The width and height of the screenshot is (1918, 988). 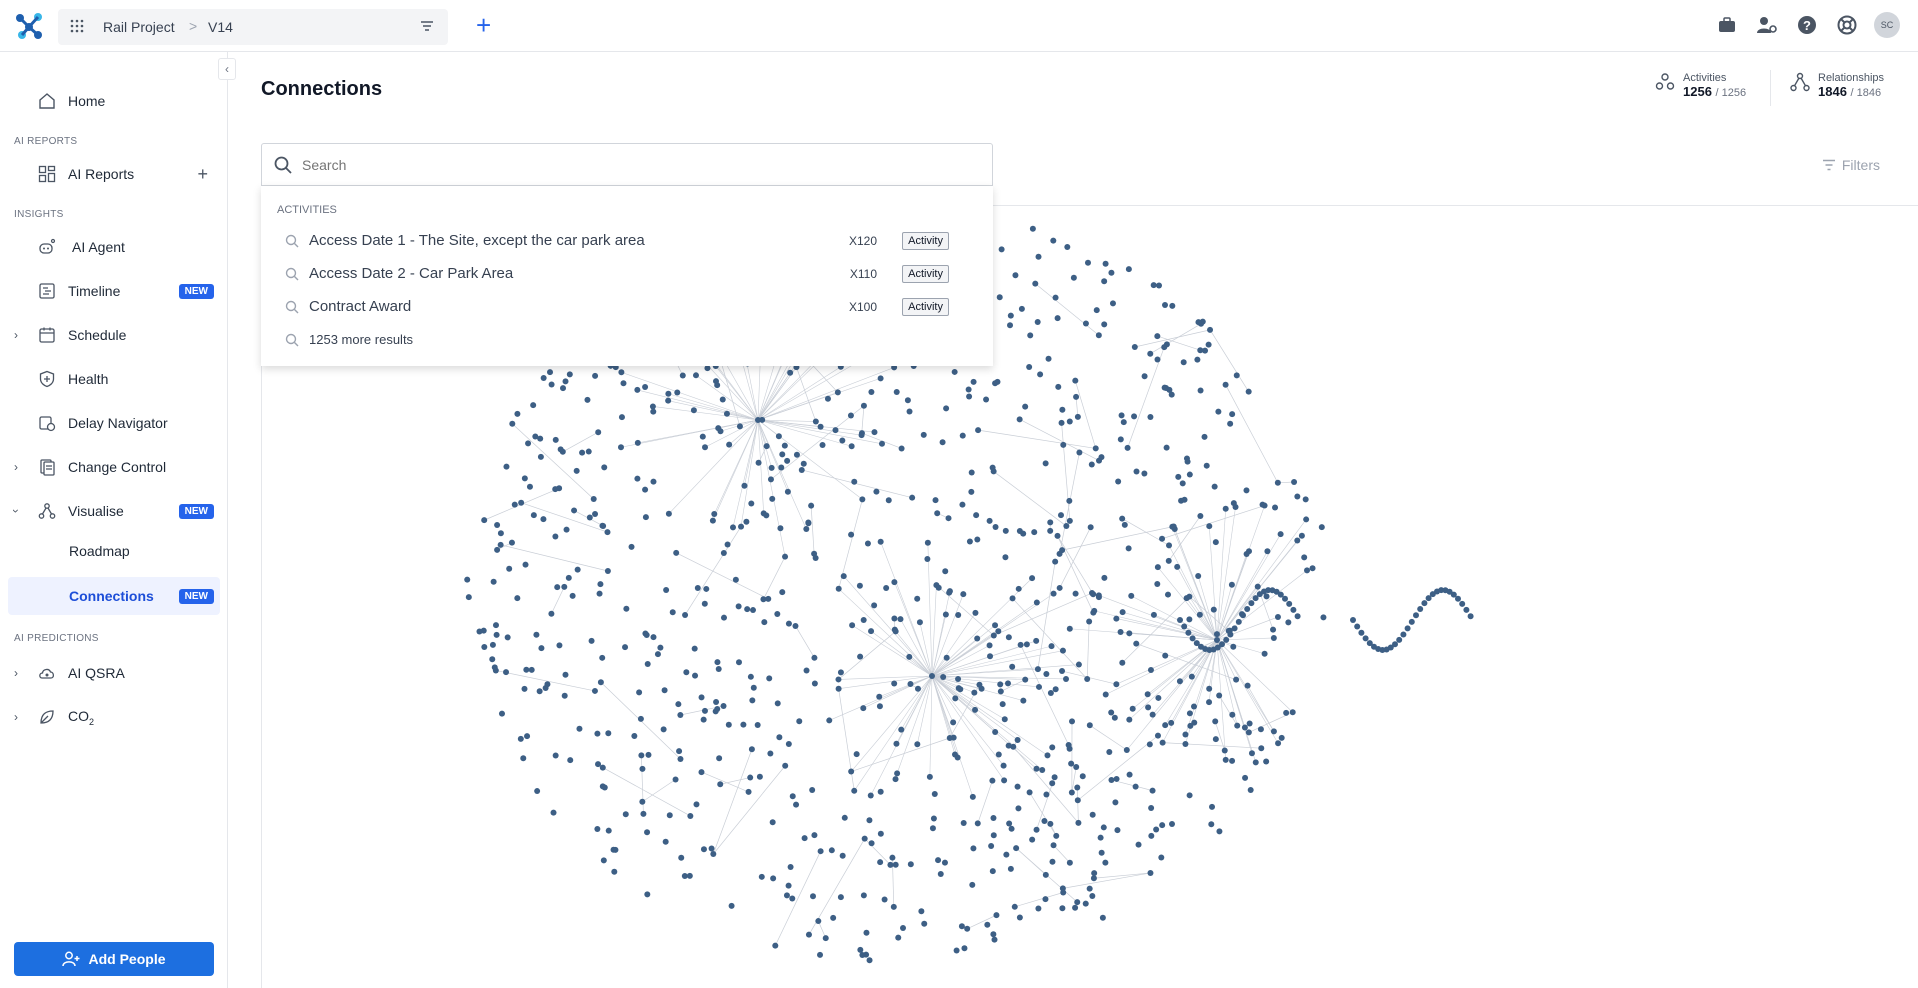 I want to click on sidebar-item-timeline: Timeline NEW, so click(x=114, y=291).